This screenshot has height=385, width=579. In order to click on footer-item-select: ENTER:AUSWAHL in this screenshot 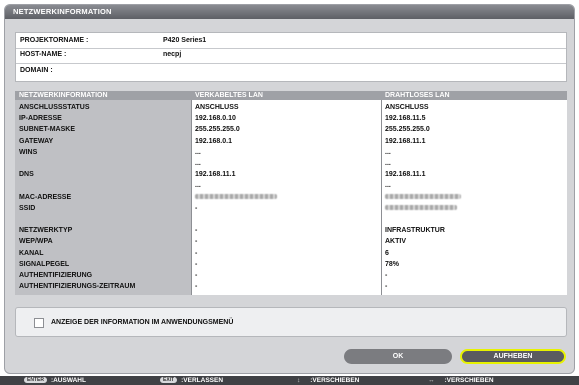, I will do `click(55, 380)`.